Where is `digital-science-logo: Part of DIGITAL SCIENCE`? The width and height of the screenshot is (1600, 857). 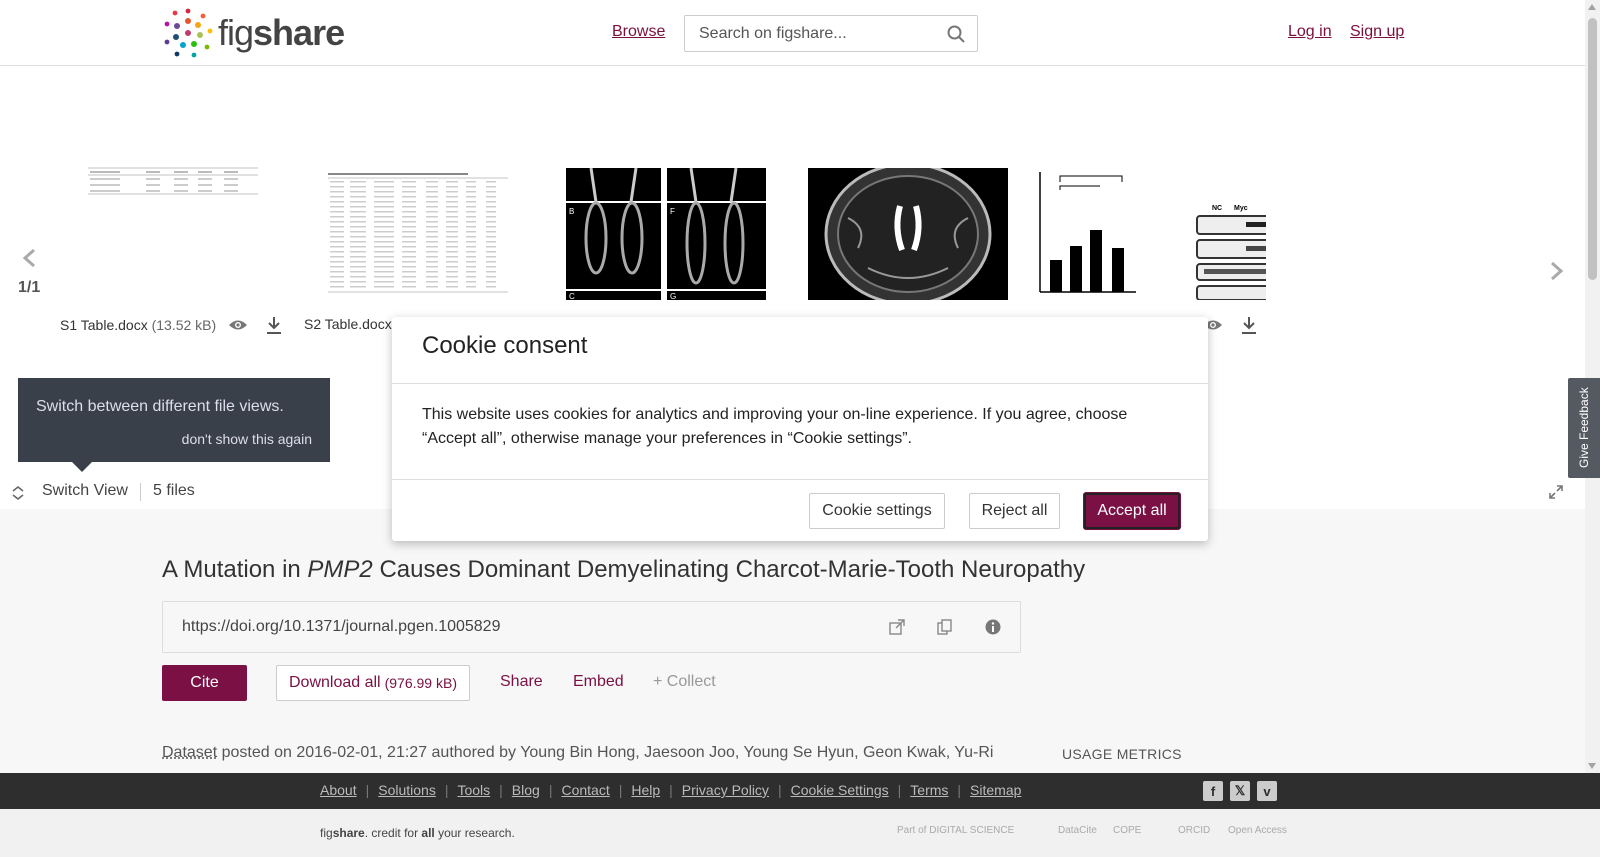
digital-science-logo: Part of DIGITAL SCIENCE is located at coordinates (955, 830).